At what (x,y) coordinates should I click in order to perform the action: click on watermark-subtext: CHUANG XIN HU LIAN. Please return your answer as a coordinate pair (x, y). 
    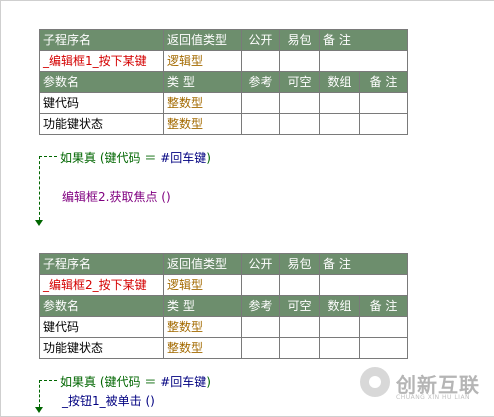
    Looking at the image, I should click on (433, 397).